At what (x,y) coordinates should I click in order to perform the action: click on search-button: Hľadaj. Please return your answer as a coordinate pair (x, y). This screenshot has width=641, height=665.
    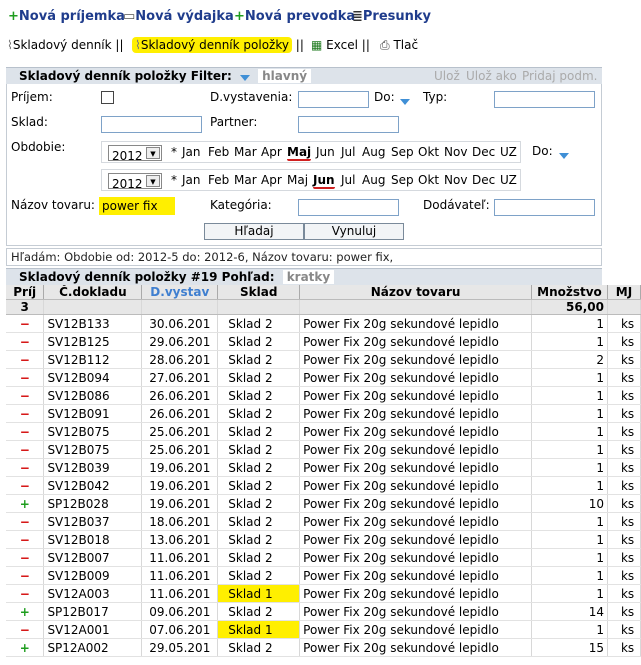
    Looking at the image, I should click on (254, 231).